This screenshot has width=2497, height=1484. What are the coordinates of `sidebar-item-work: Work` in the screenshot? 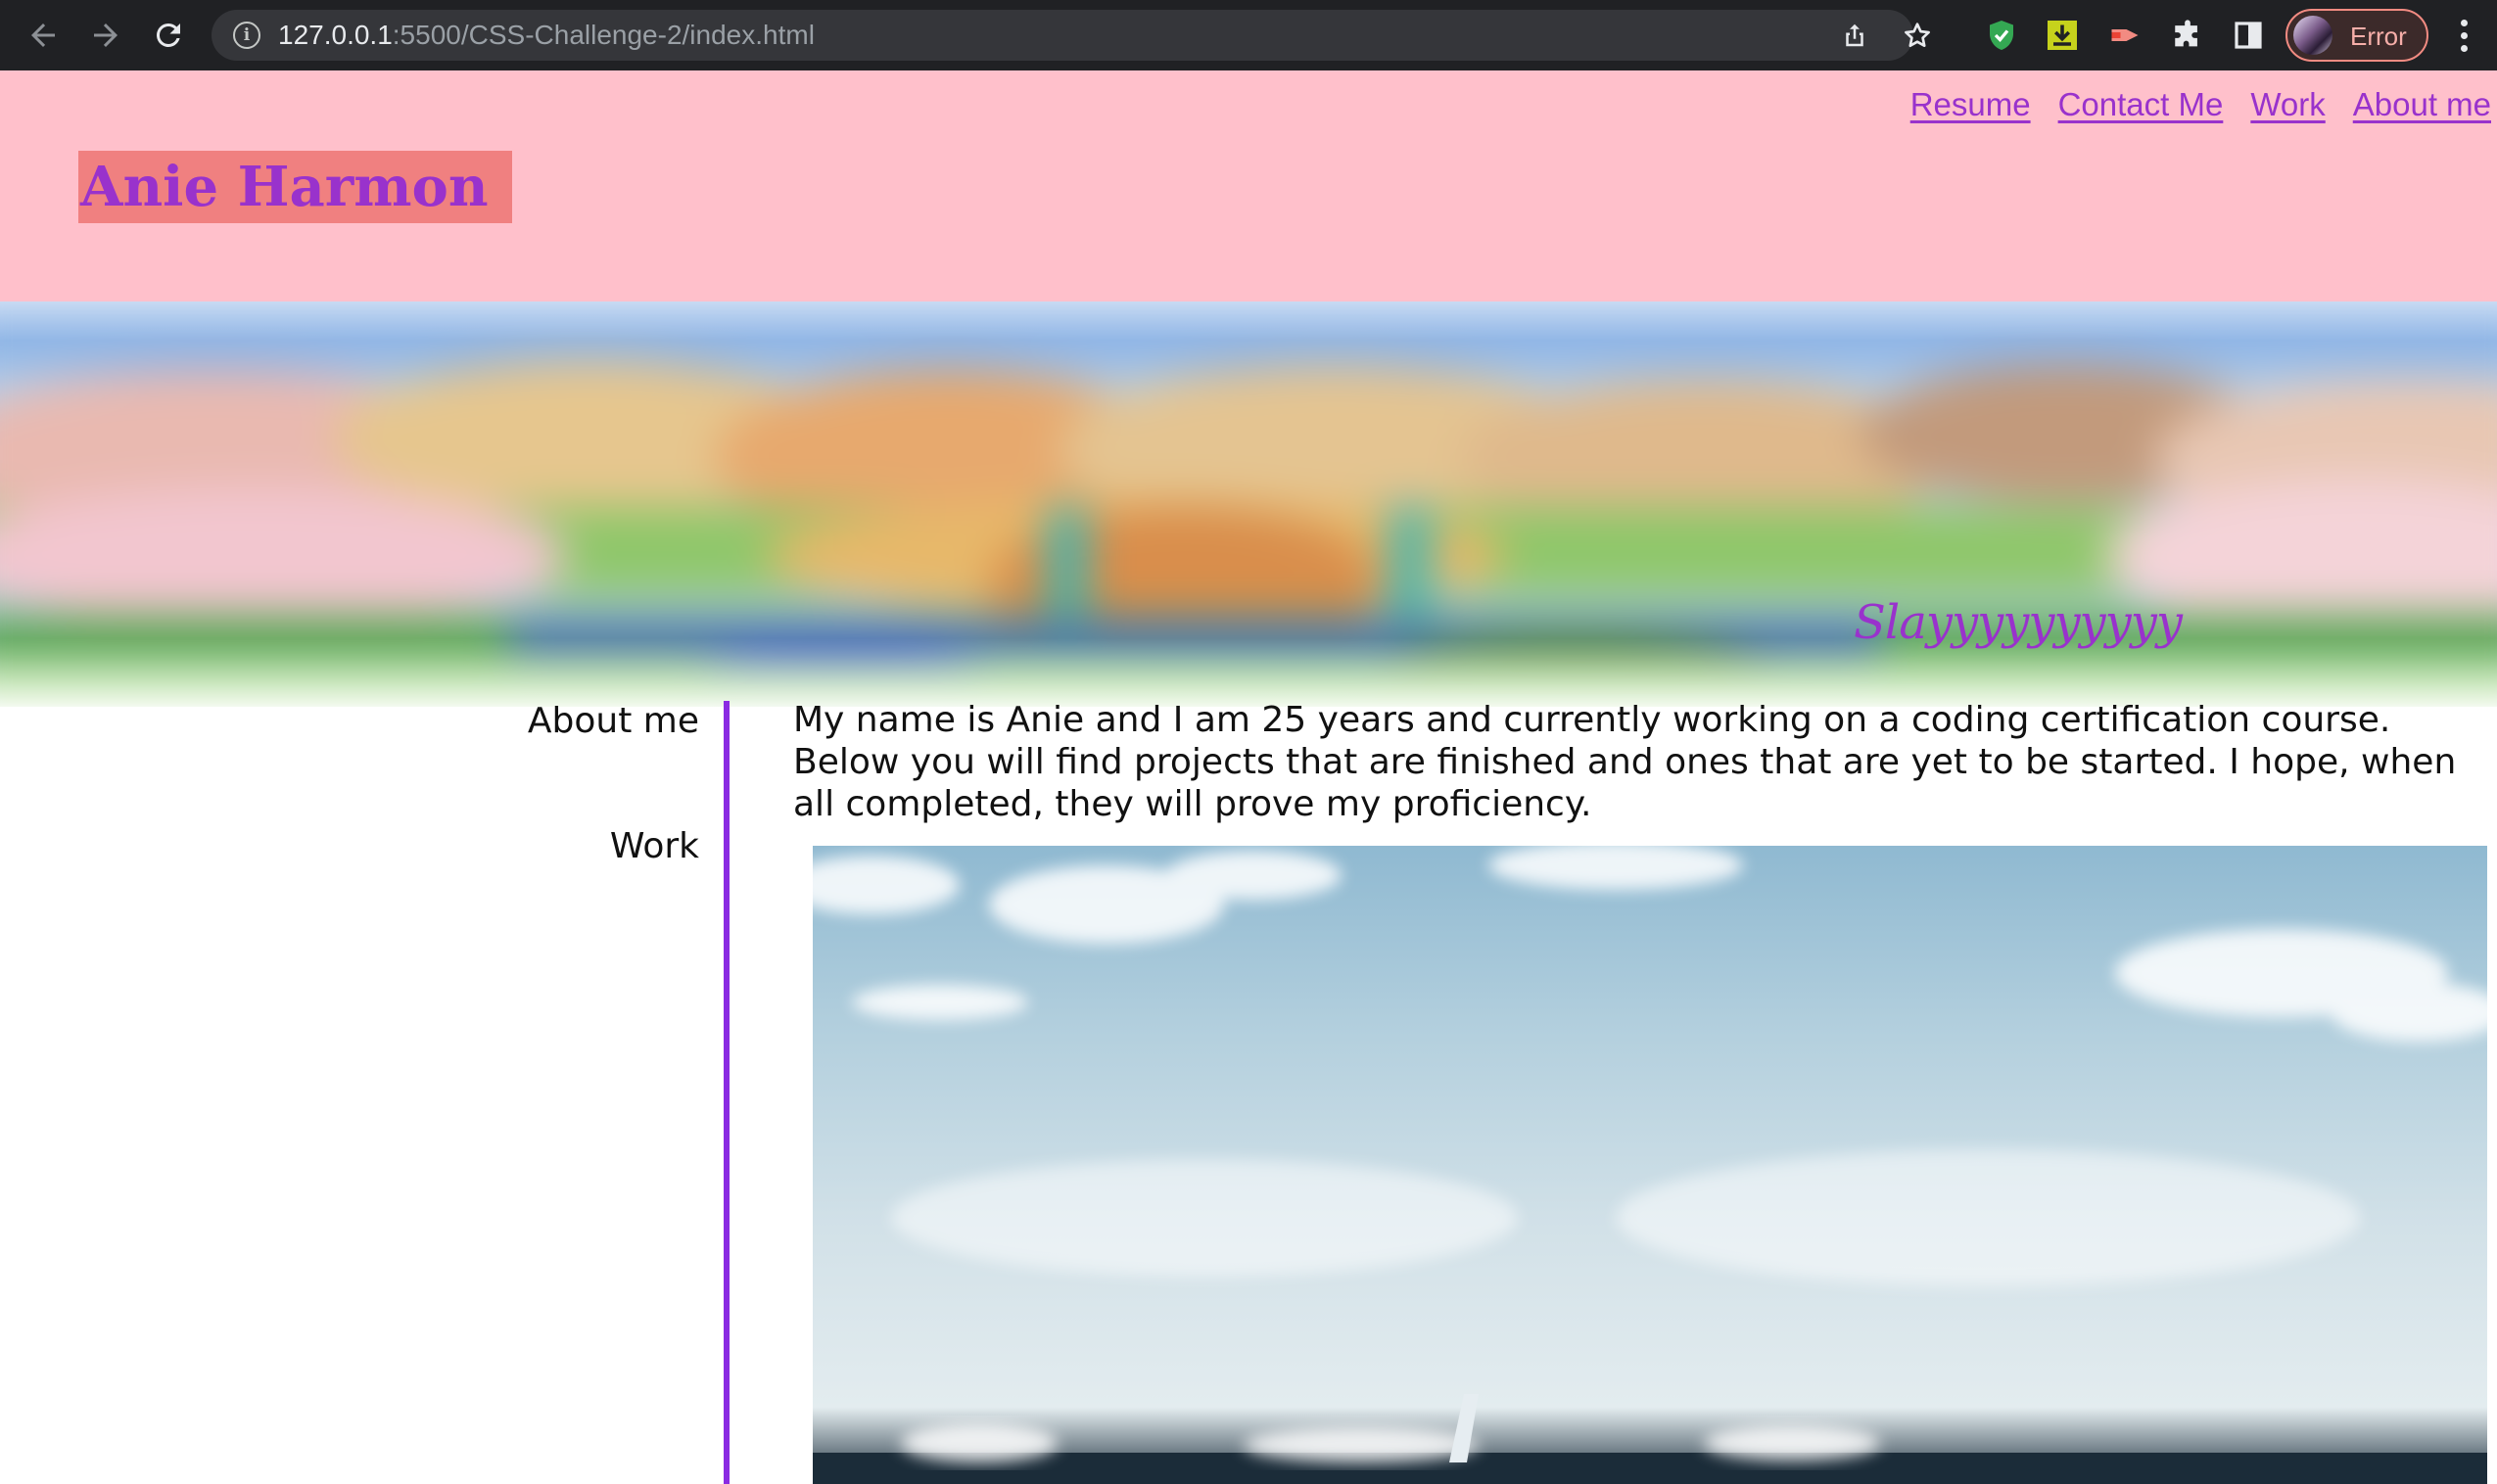 It's located at (655, 846).